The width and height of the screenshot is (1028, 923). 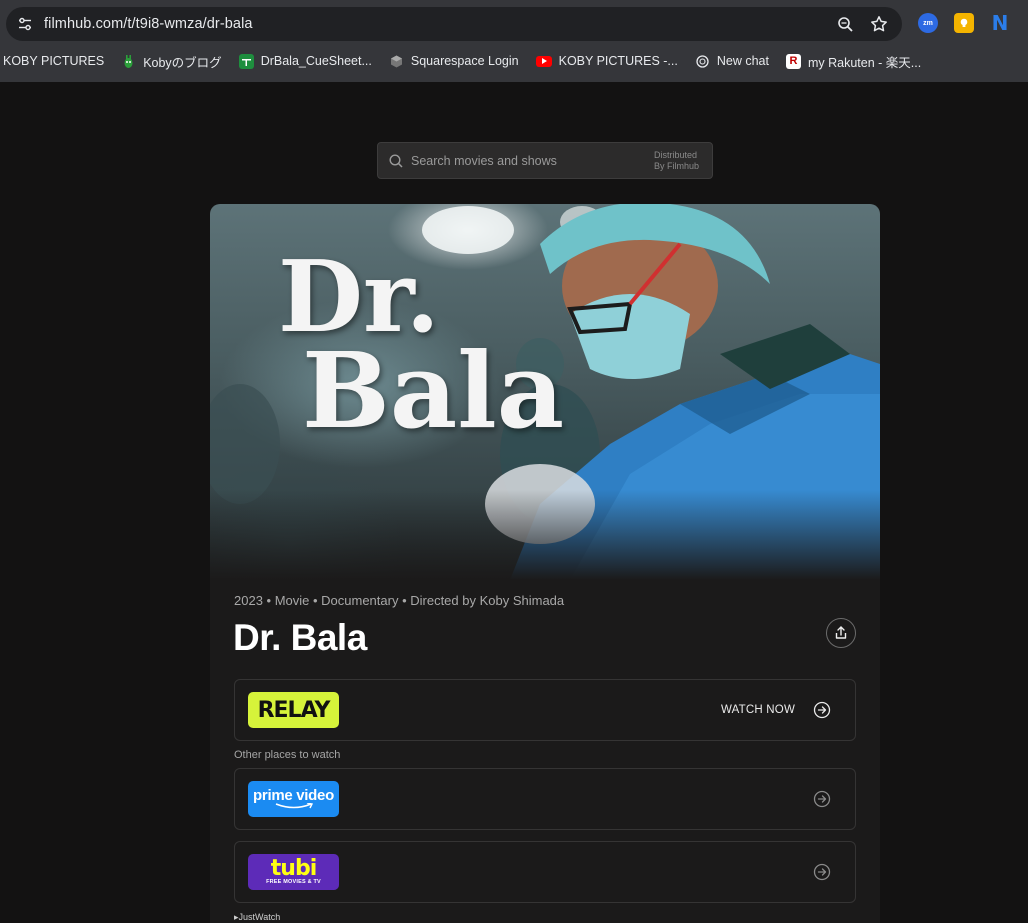 What do you see at coordinates (464, 61) in the screenshot?
I see `bookmark-label: Squarespace Login` at bounding box center [464, 61].